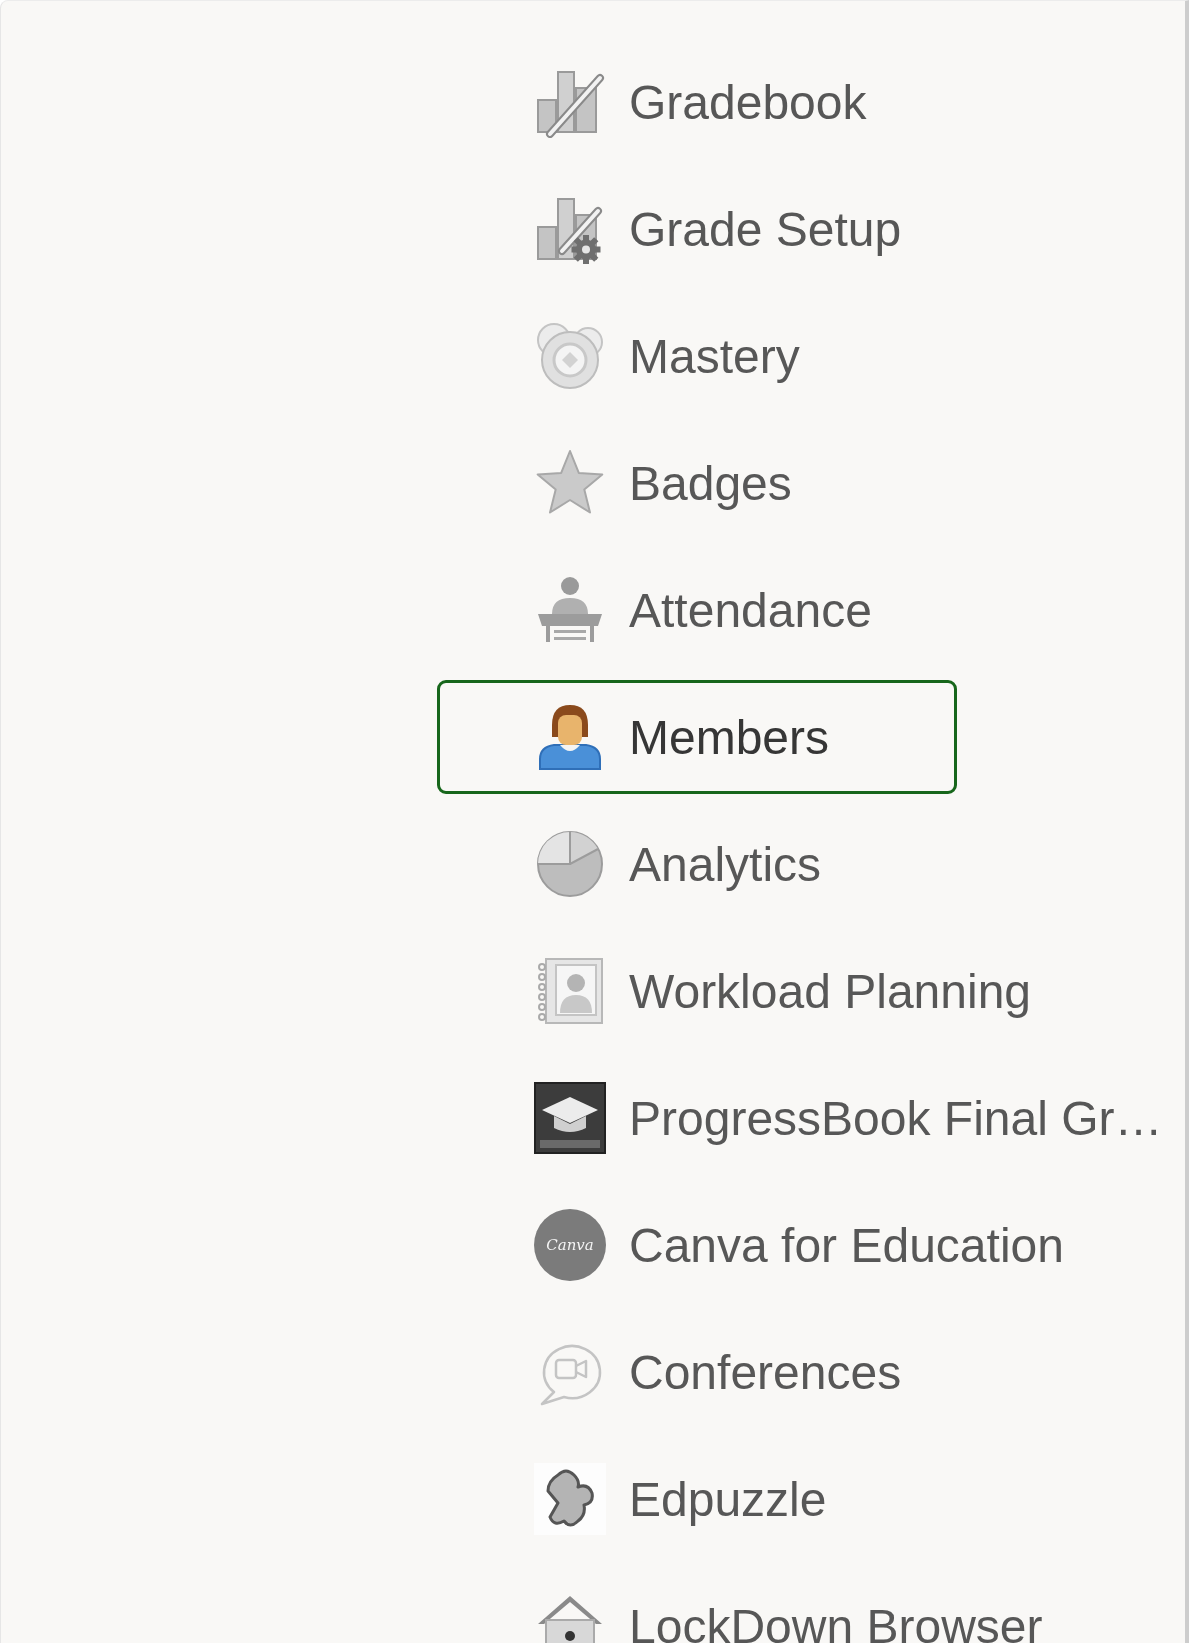 This screenshot has width=1200, height=1643. Describe the element at coordinates (570, 1118) in the screenshot. I see `graduation-cap-icon` at that location.